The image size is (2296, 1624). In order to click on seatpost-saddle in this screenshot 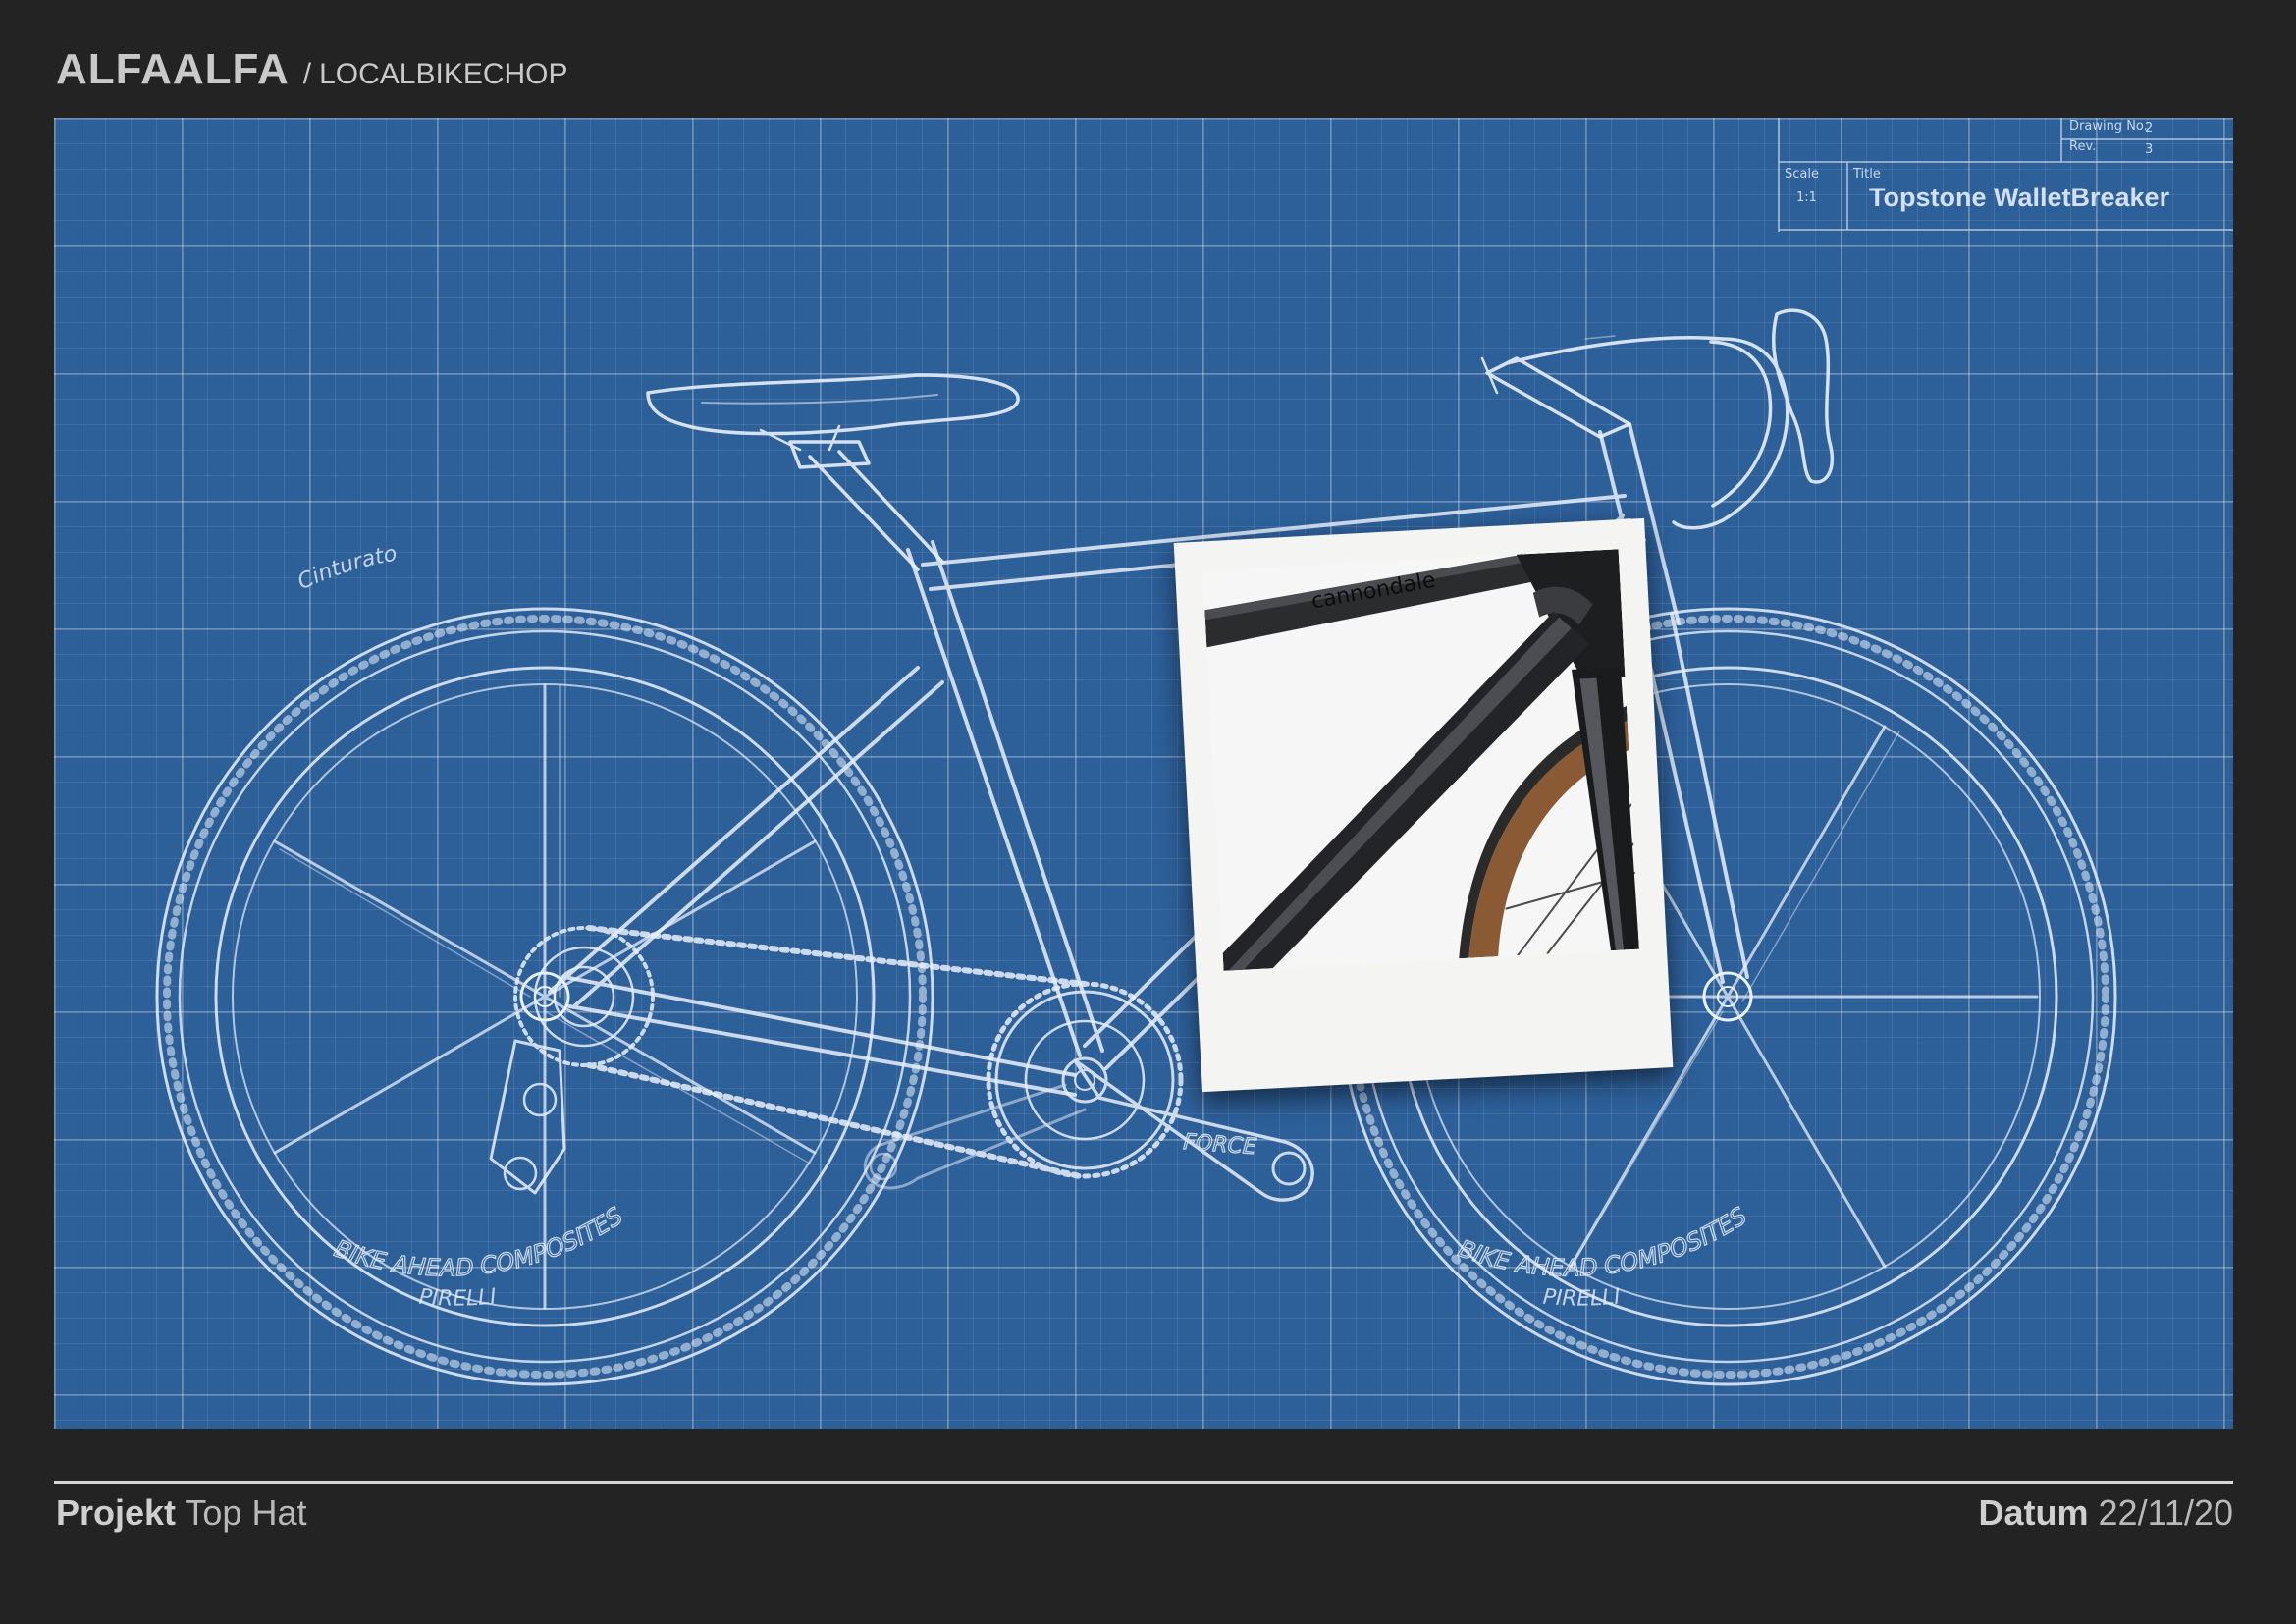, I will do `click(833, 472)`.